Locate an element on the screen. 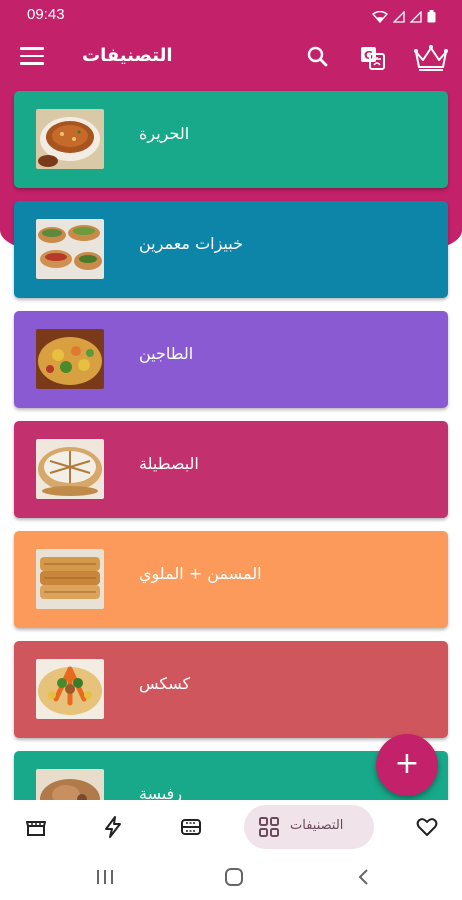  bottom-navigation: التصنيفات is located at coordinates (231, 827).